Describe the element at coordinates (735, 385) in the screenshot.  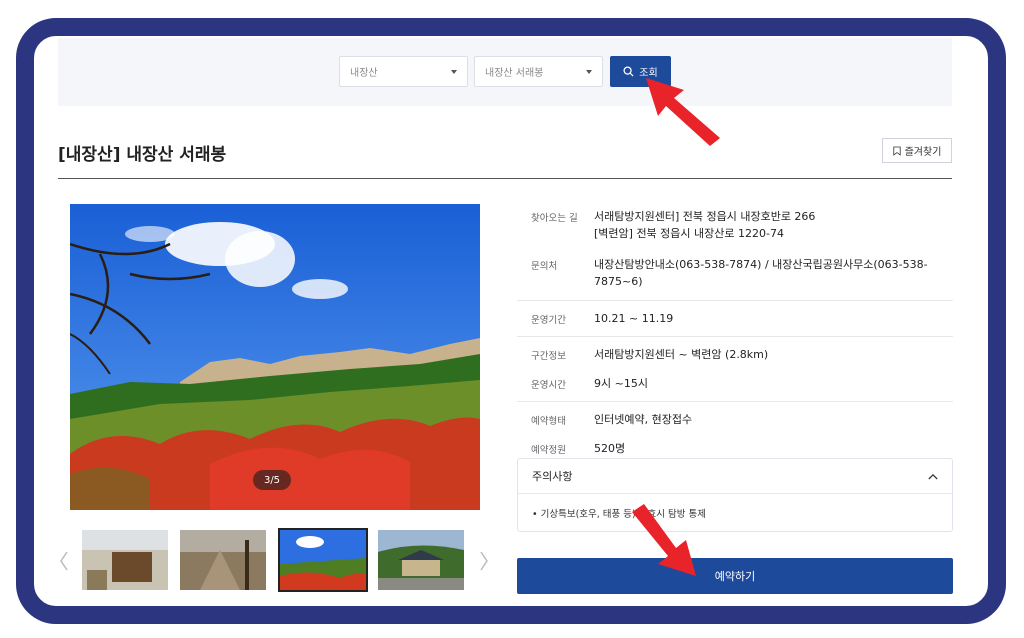
I see `info-row-hours: 운영시간 9시 ~15시` at that location.